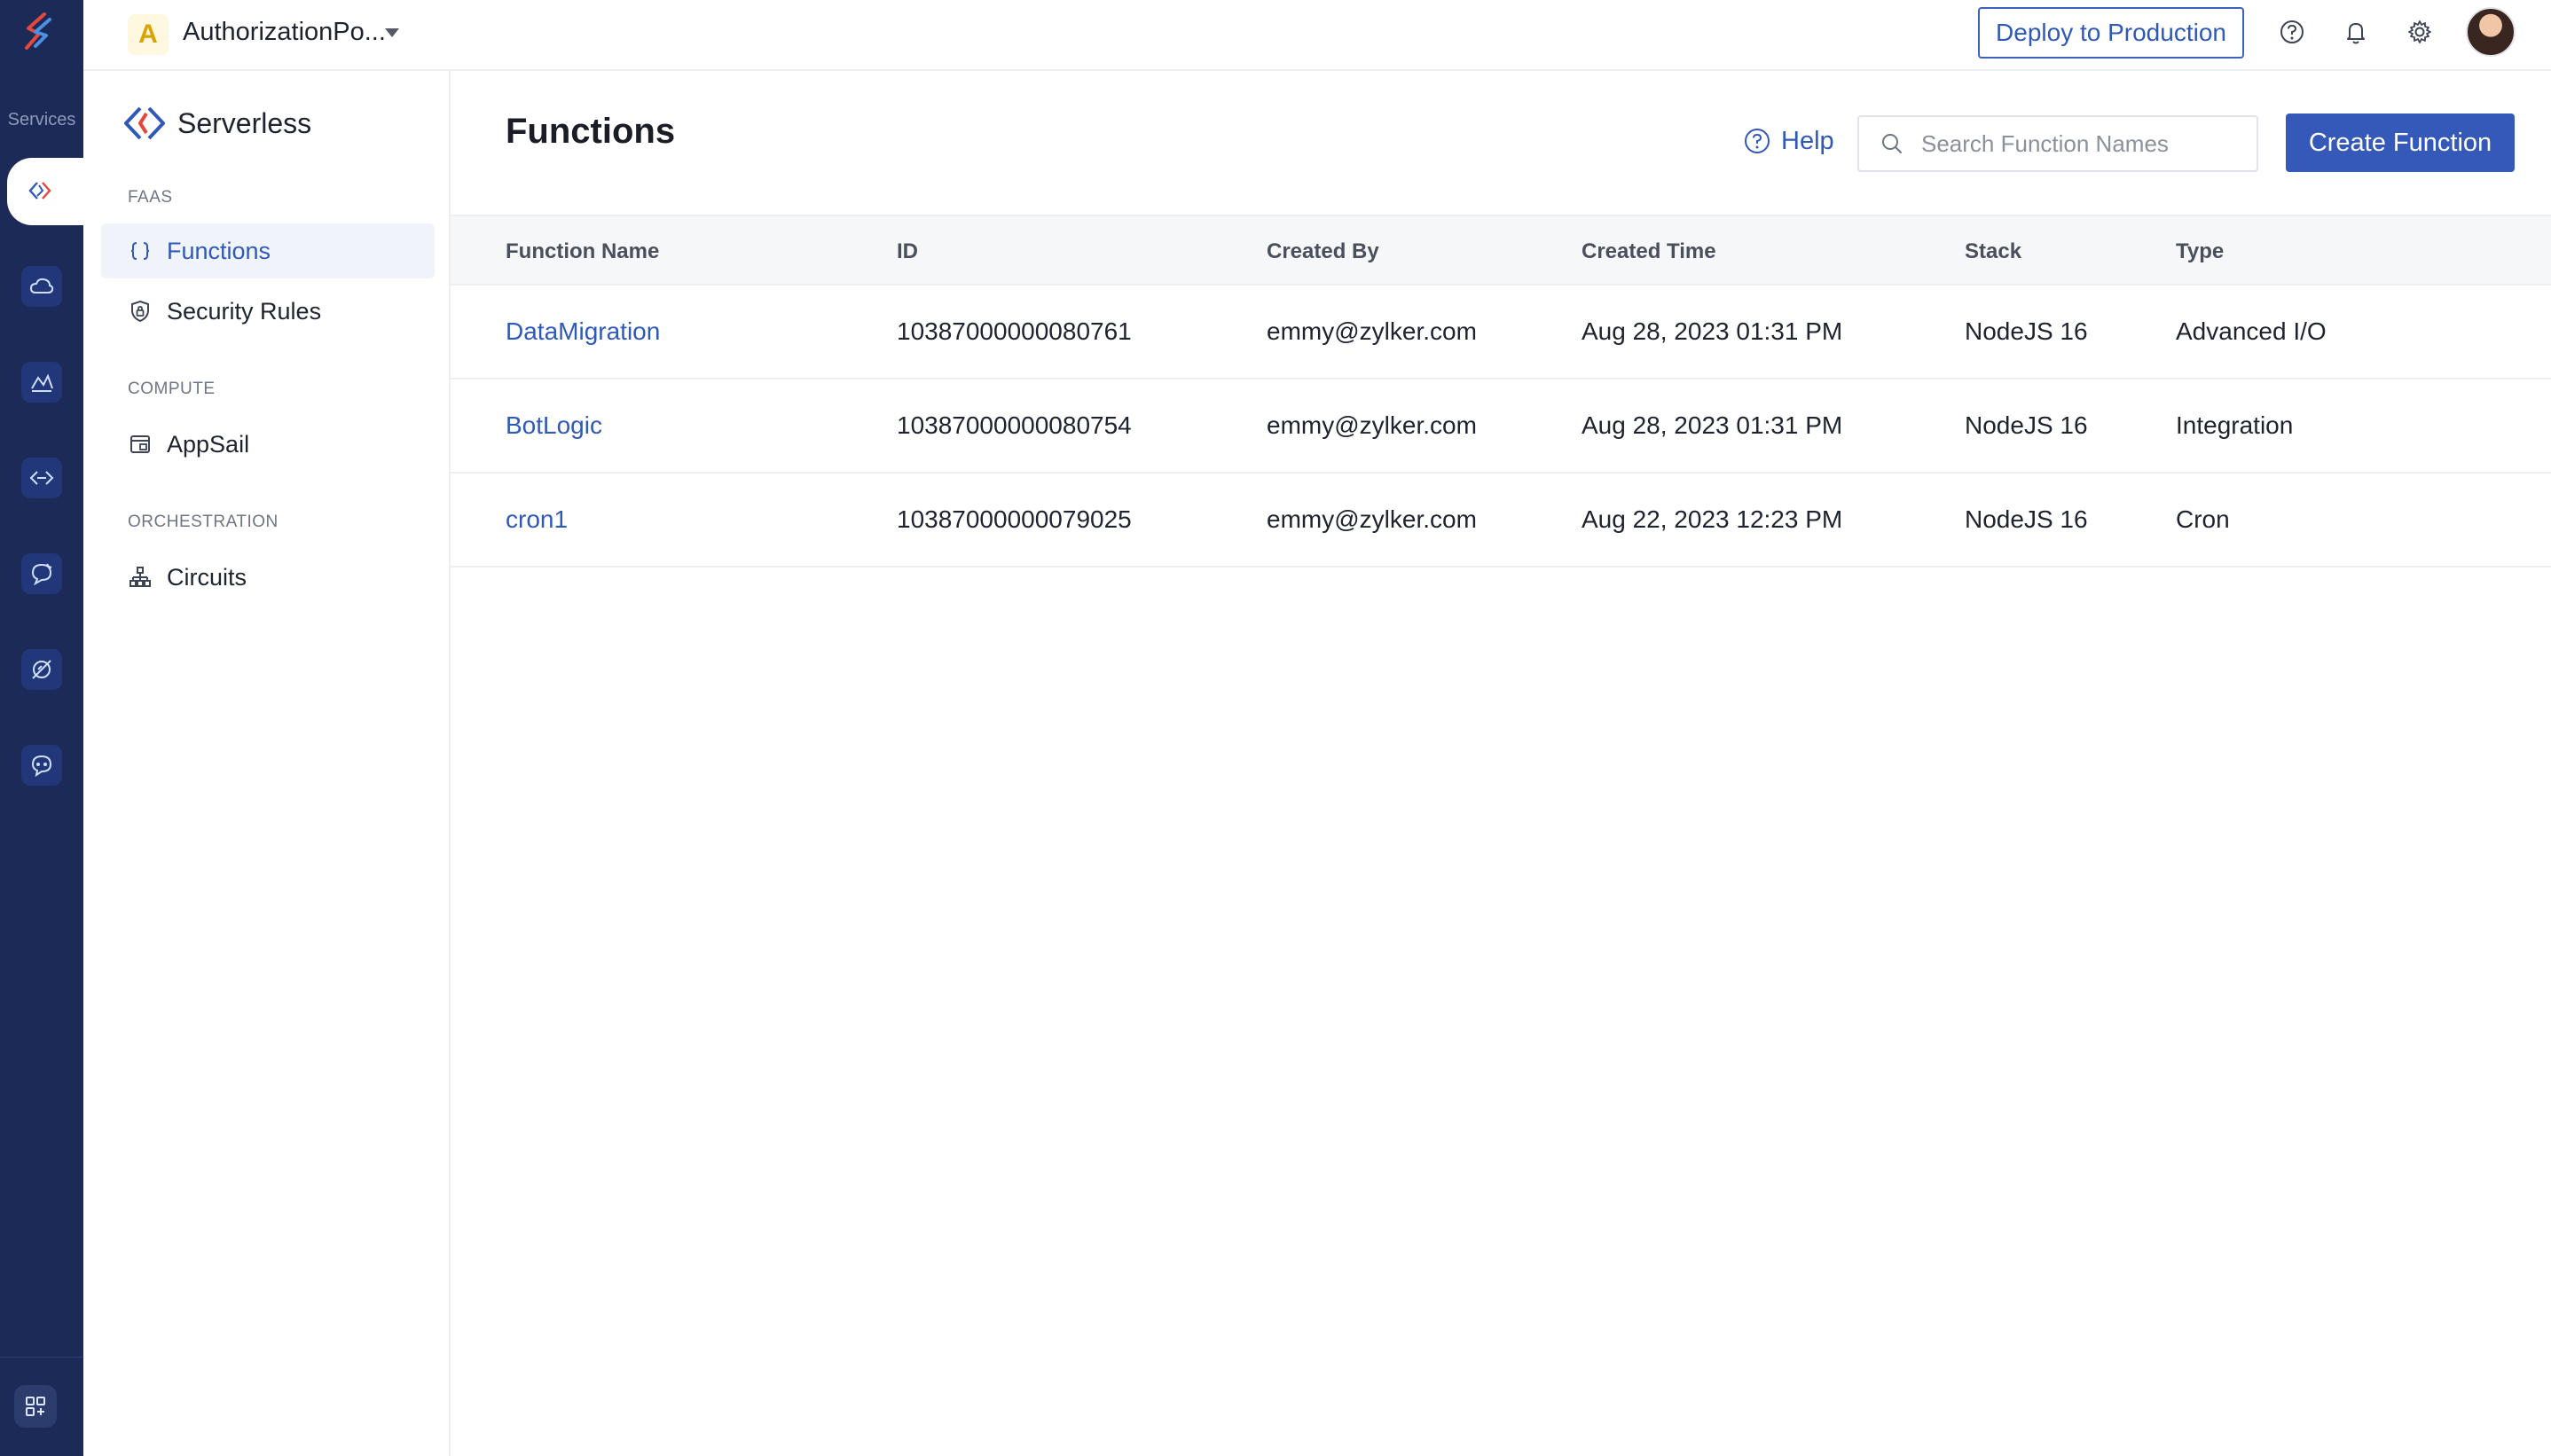 This screenshot has height=1456, width=2551. What do you see at coordinates (1649, 251) in the screenshot?
I see `column-header-created-time: Created Time` at bounding box center [1649, 251].